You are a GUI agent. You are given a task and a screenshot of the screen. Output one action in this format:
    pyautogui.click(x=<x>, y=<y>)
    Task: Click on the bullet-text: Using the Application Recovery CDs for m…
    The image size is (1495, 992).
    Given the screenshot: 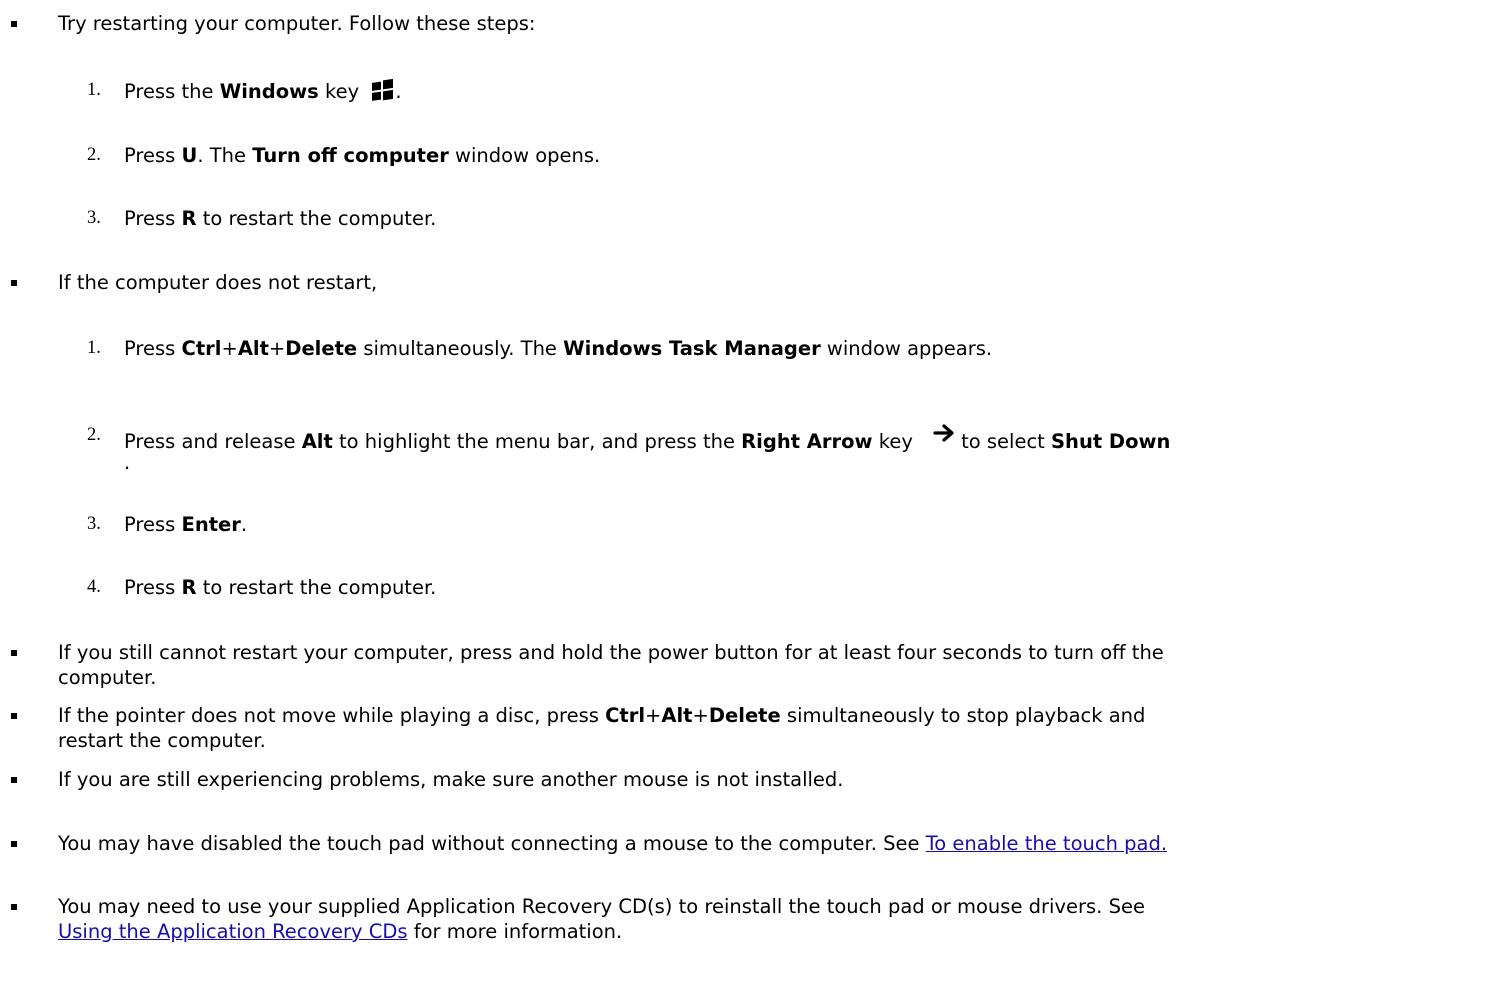 What is the action you would take?
    pyautogui.click(x=340, y=931)
    